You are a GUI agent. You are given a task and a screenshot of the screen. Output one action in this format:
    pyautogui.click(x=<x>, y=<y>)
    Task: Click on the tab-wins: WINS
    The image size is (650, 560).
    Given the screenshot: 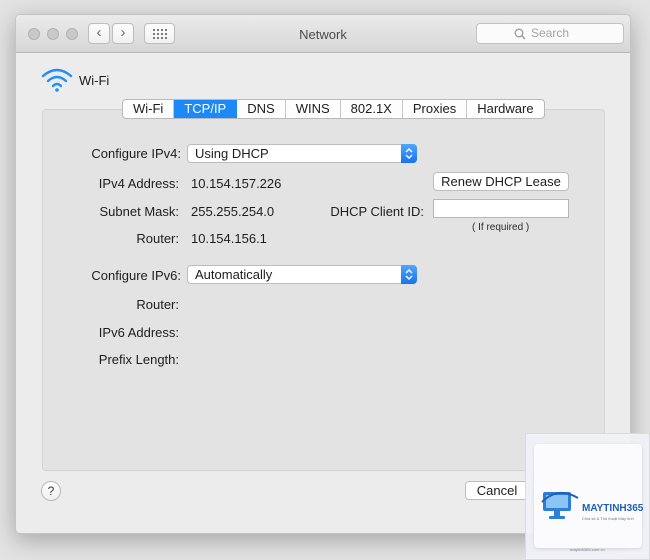 What is the action you would take?
    pyautogui.click(x=313, y=109)
    